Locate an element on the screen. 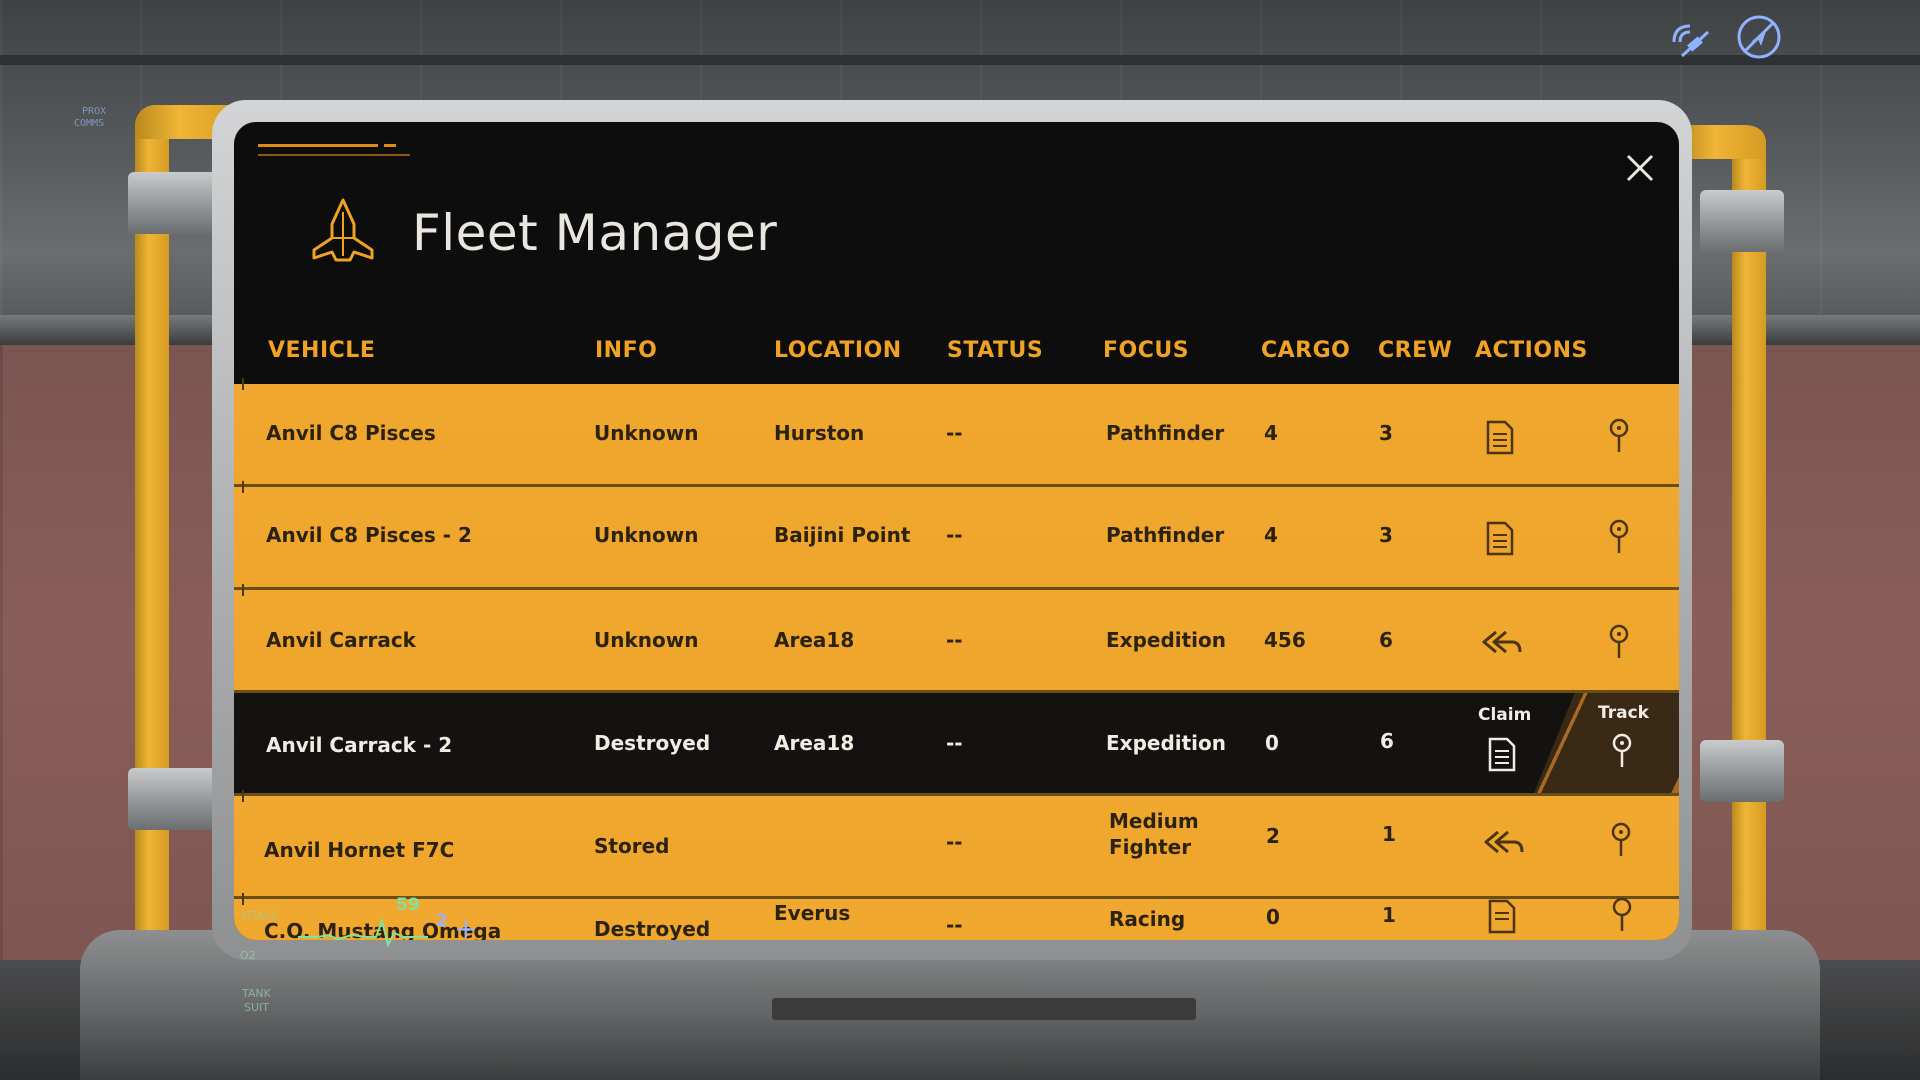  vehicle-focus: Pathfinder is located at coordinates (1165, 535).